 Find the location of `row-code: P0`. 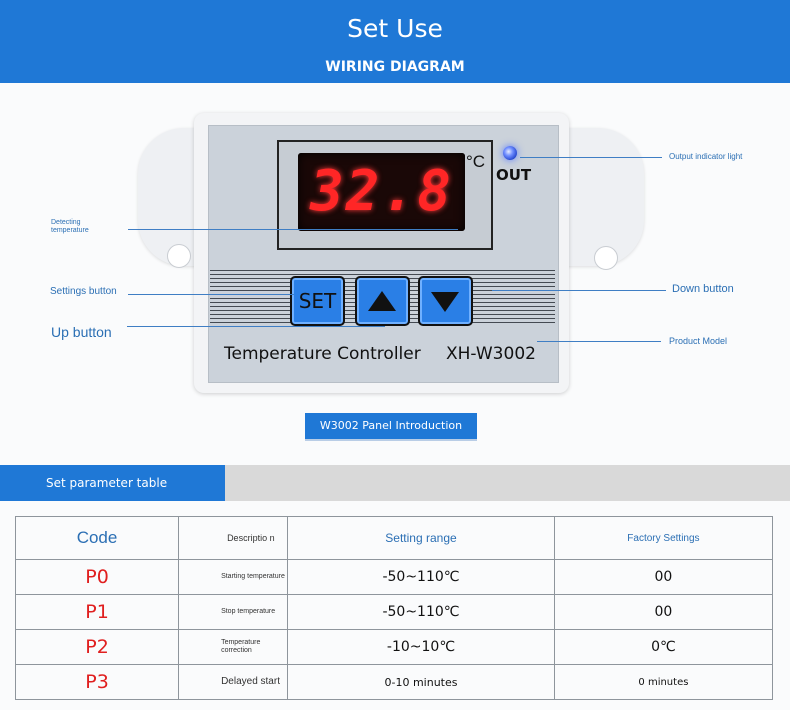

row-code: P0 is located at coordinates (97, 577).